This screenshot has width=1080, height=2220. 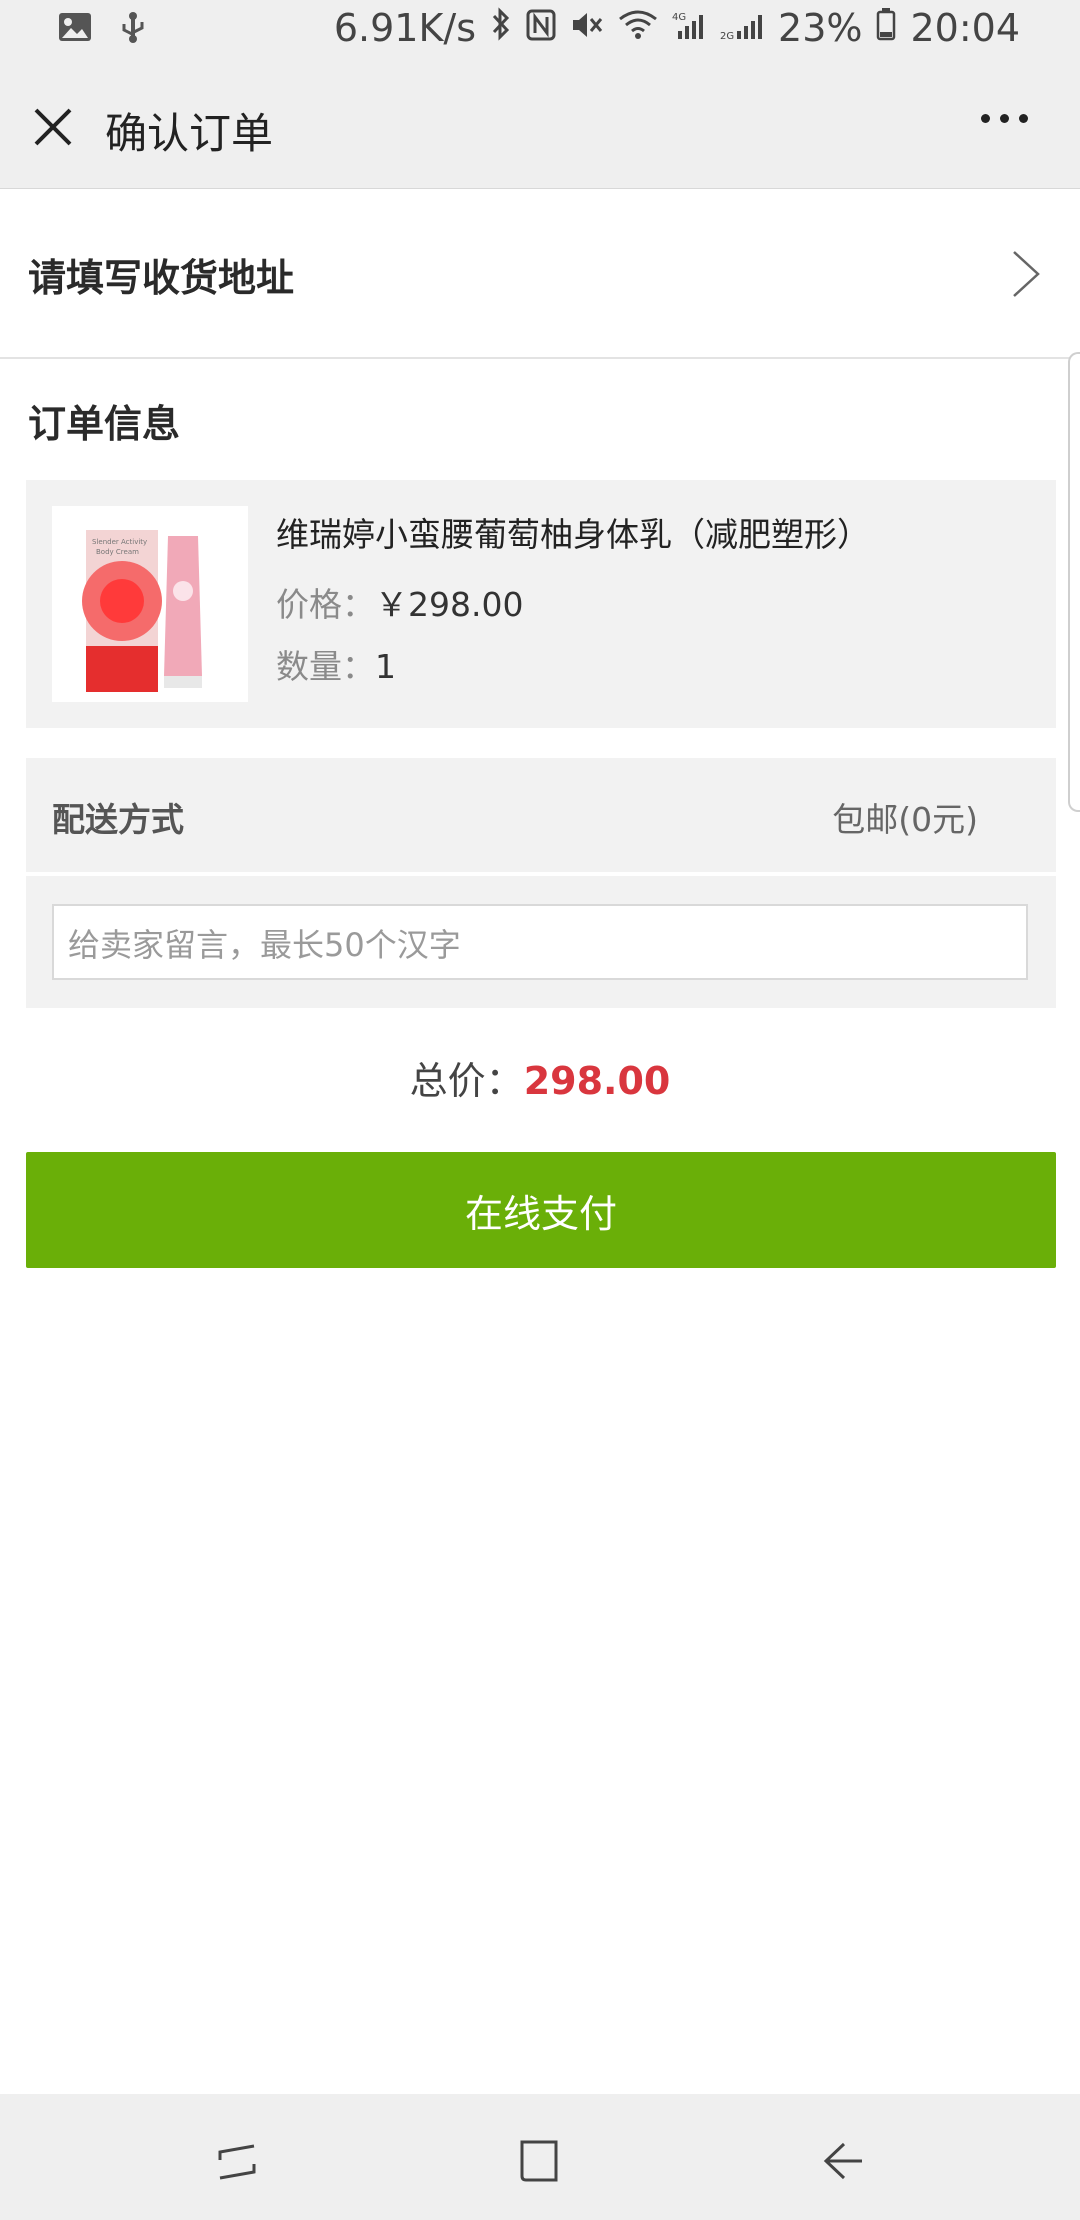 What do you see at coordinates (905, 819) in the screenshot?
I see `delivery-value: 包邮(0元)` at bounding box center [905, 819].